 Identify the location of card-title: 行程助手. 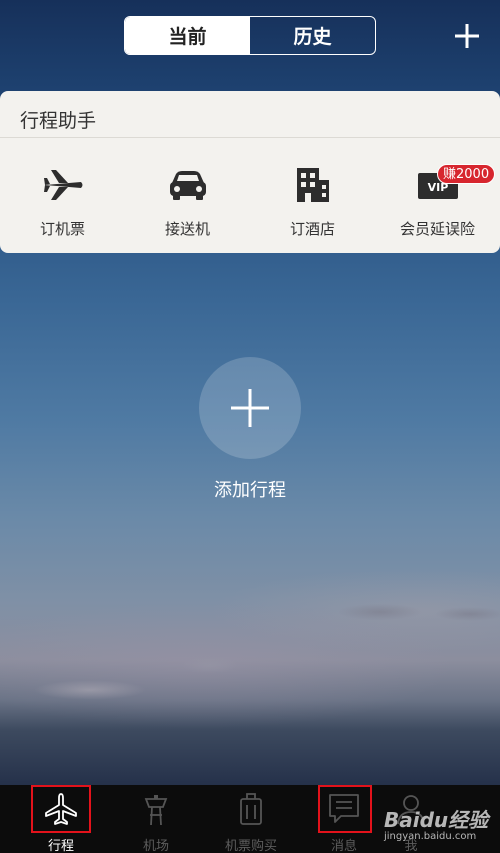
(58, 121).